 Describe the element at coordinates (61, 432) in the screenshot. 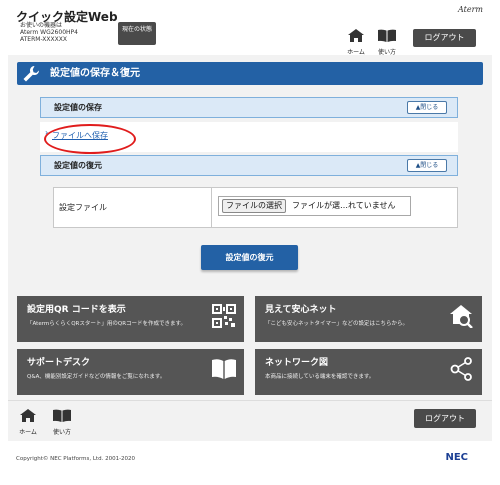

I see `footer-guide-label: 使い方` at that location.